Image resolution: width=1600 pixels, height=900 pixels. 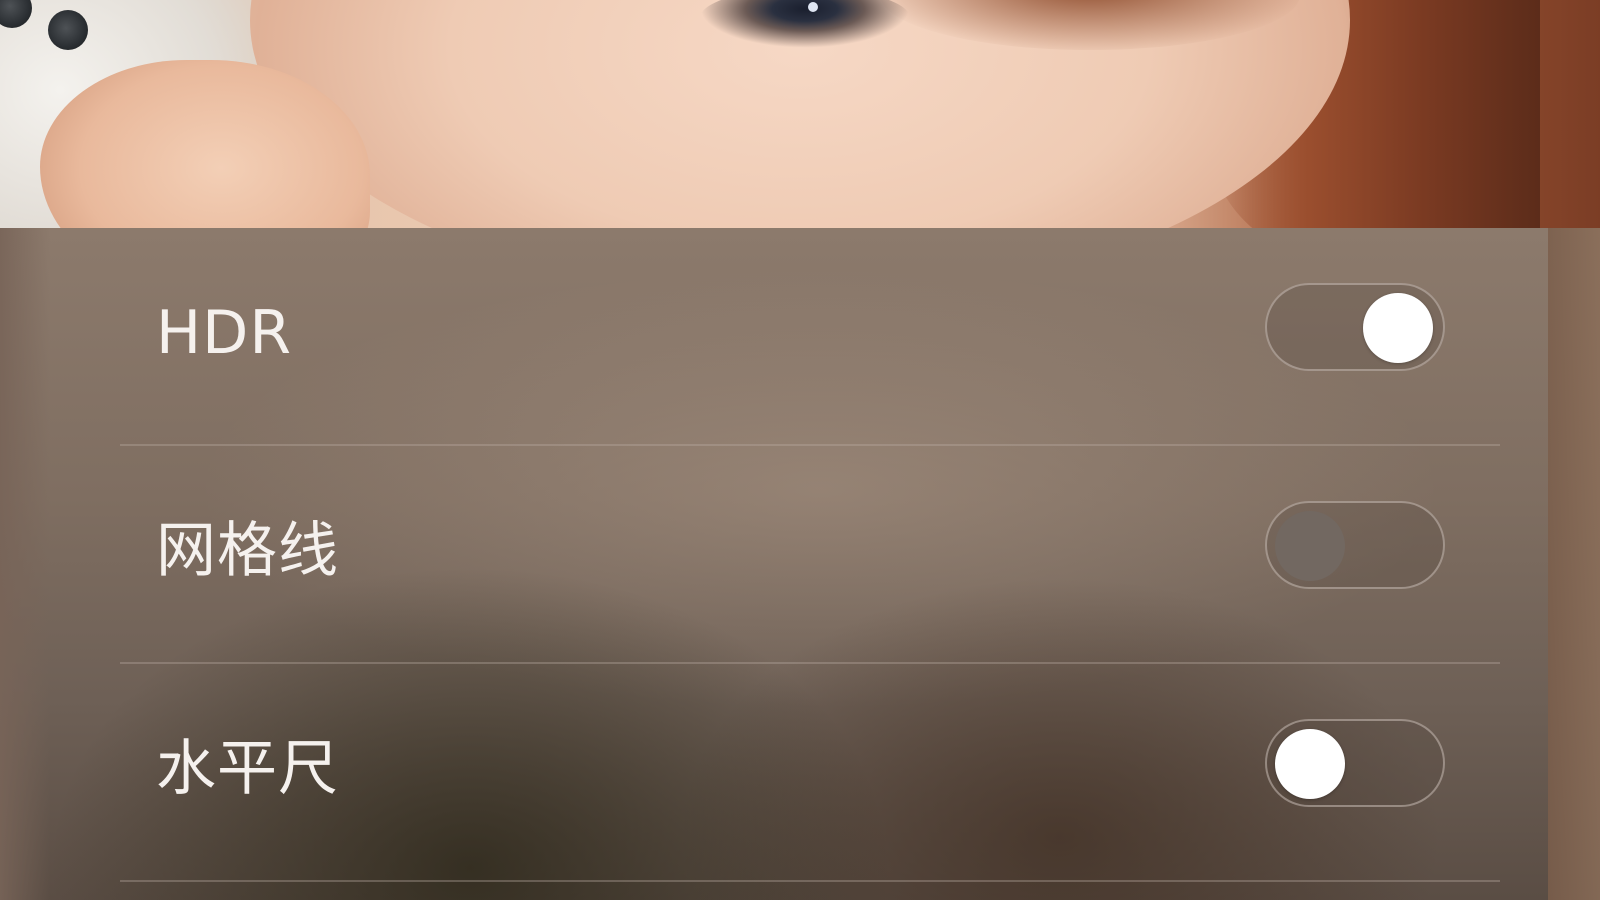 I want to click on panel-left-edge, so click(x=25, y=564).